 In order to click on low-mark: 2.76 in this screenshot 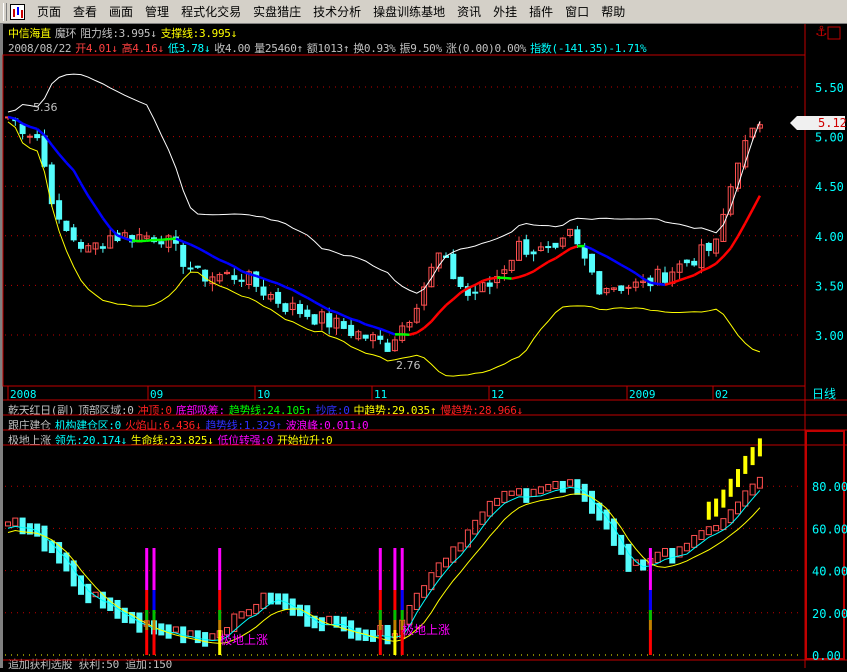, I will do `click(408, 365)`.